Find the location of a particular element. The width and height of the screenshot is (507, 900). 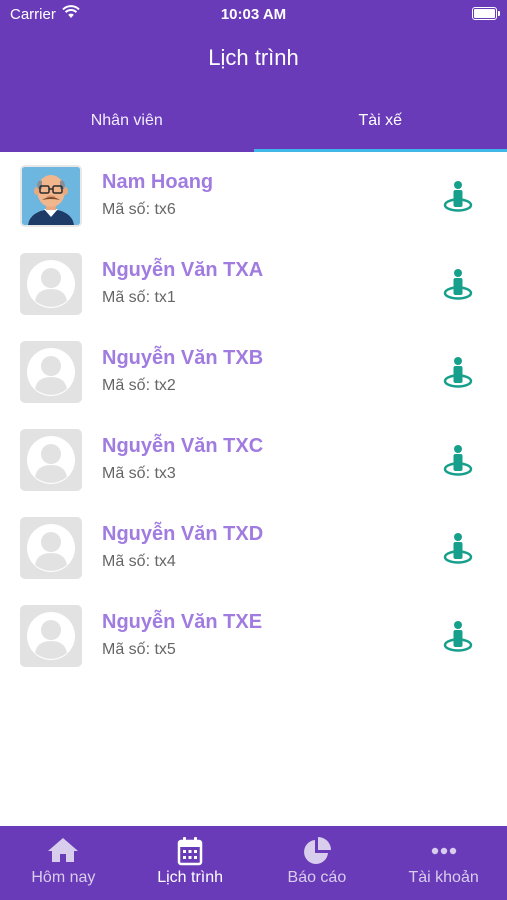

bottom-tab-bar: Hôm nay Lịch trình Báo cáo Tài khoản is located at coordinates (253, 863).